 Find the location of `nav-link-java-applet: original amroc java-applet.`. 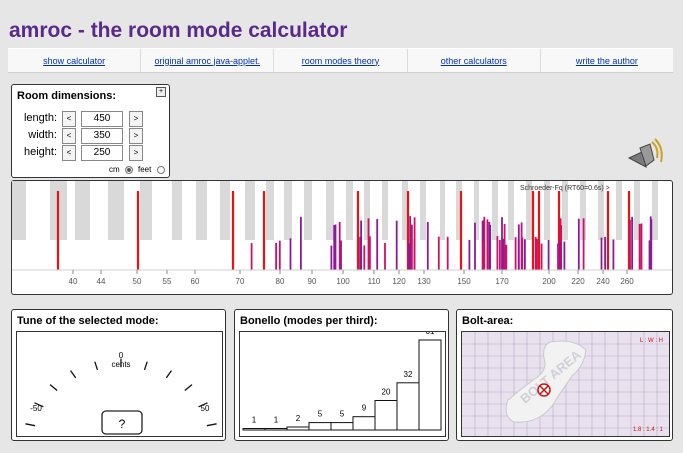

nav-link-java-applet: original amroc java-applet. is located at coordinates (208, 61).